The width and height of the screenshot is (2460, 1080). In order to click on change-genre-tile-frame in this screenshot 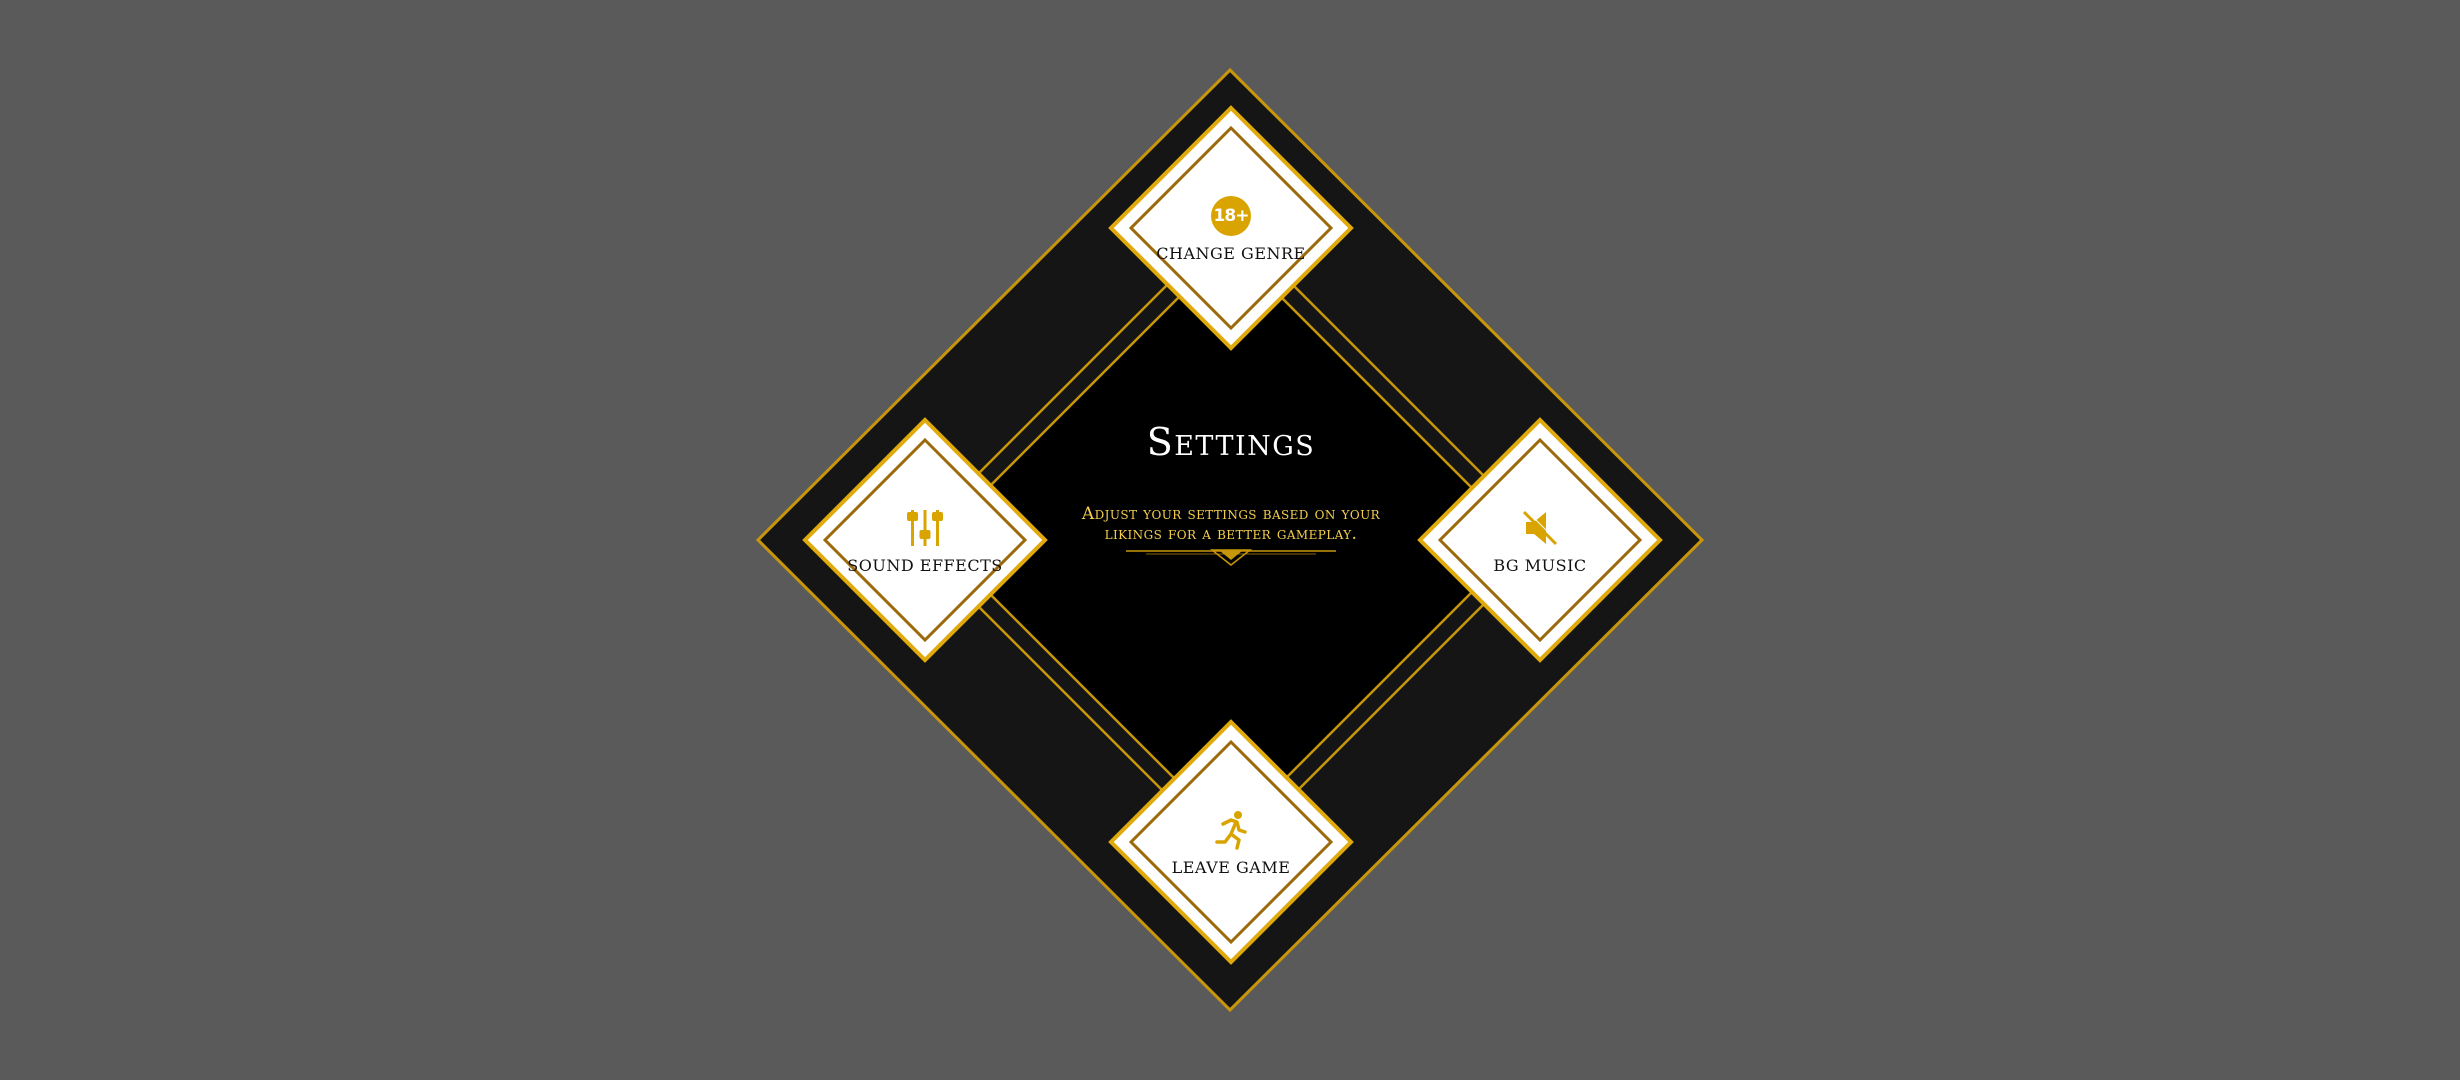, I will do `click(1231, 228)`.